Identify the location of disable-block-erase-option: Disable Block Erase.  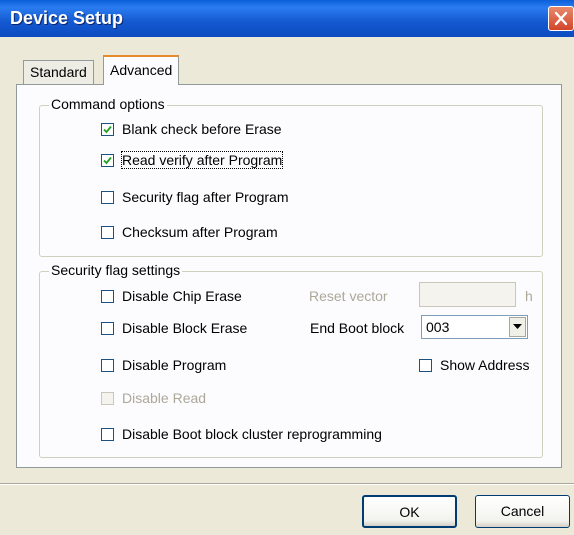
(174, 328).